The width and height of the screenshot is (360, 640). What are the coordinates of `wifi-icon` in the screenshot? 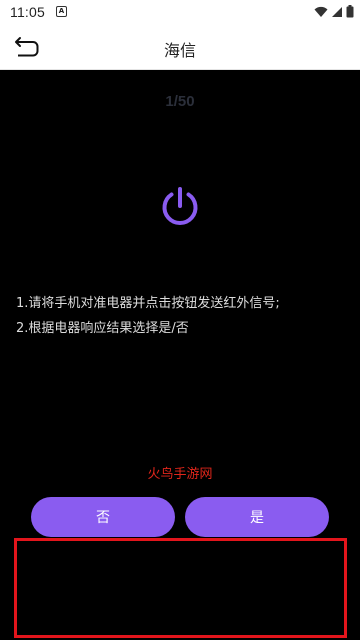 It's located at (321, 11).